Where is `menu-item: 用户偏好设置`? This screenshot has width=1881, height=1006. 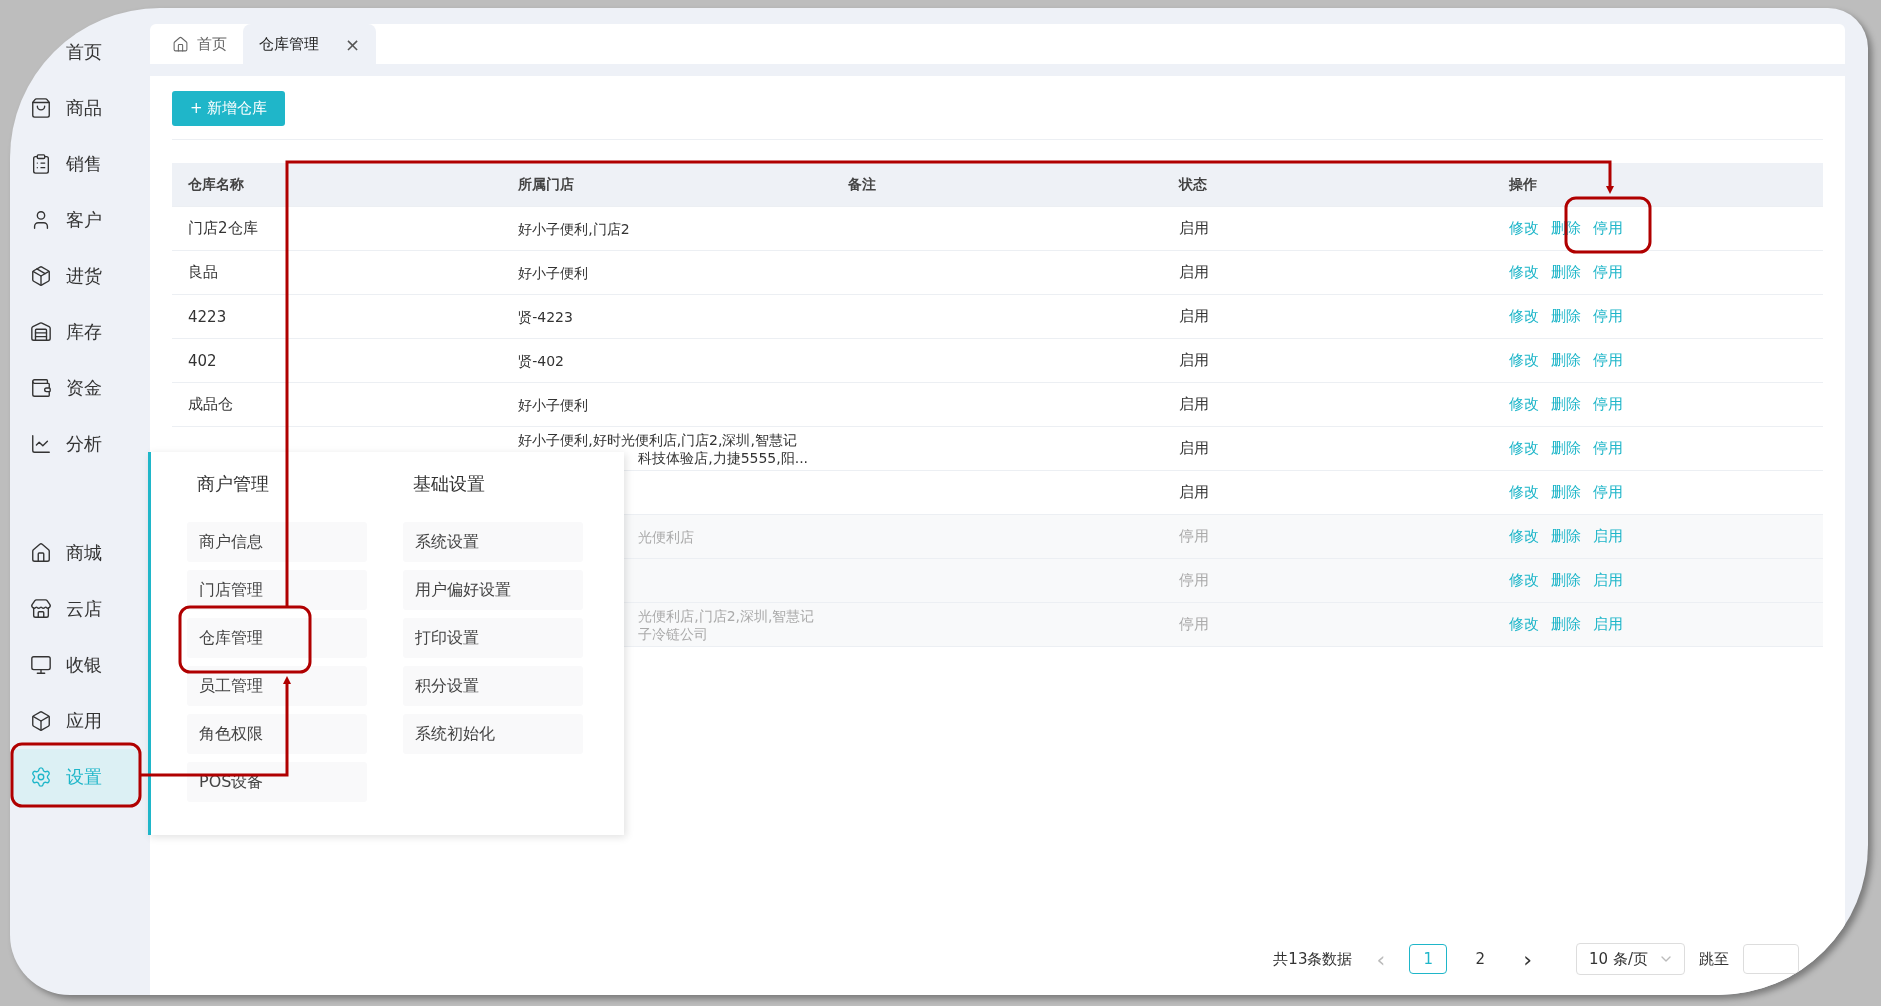
menu-item: 用户偏好设置 is located at coordinates (493, 590).